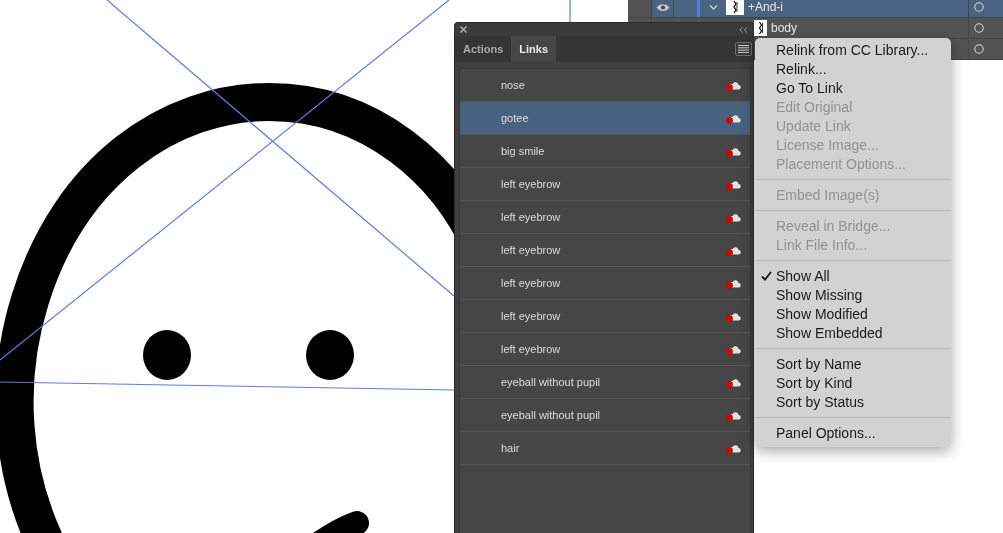  Describe the element at coordinates (766, 8) in the screenshot. I see `layer-name: +And-i` at that location.